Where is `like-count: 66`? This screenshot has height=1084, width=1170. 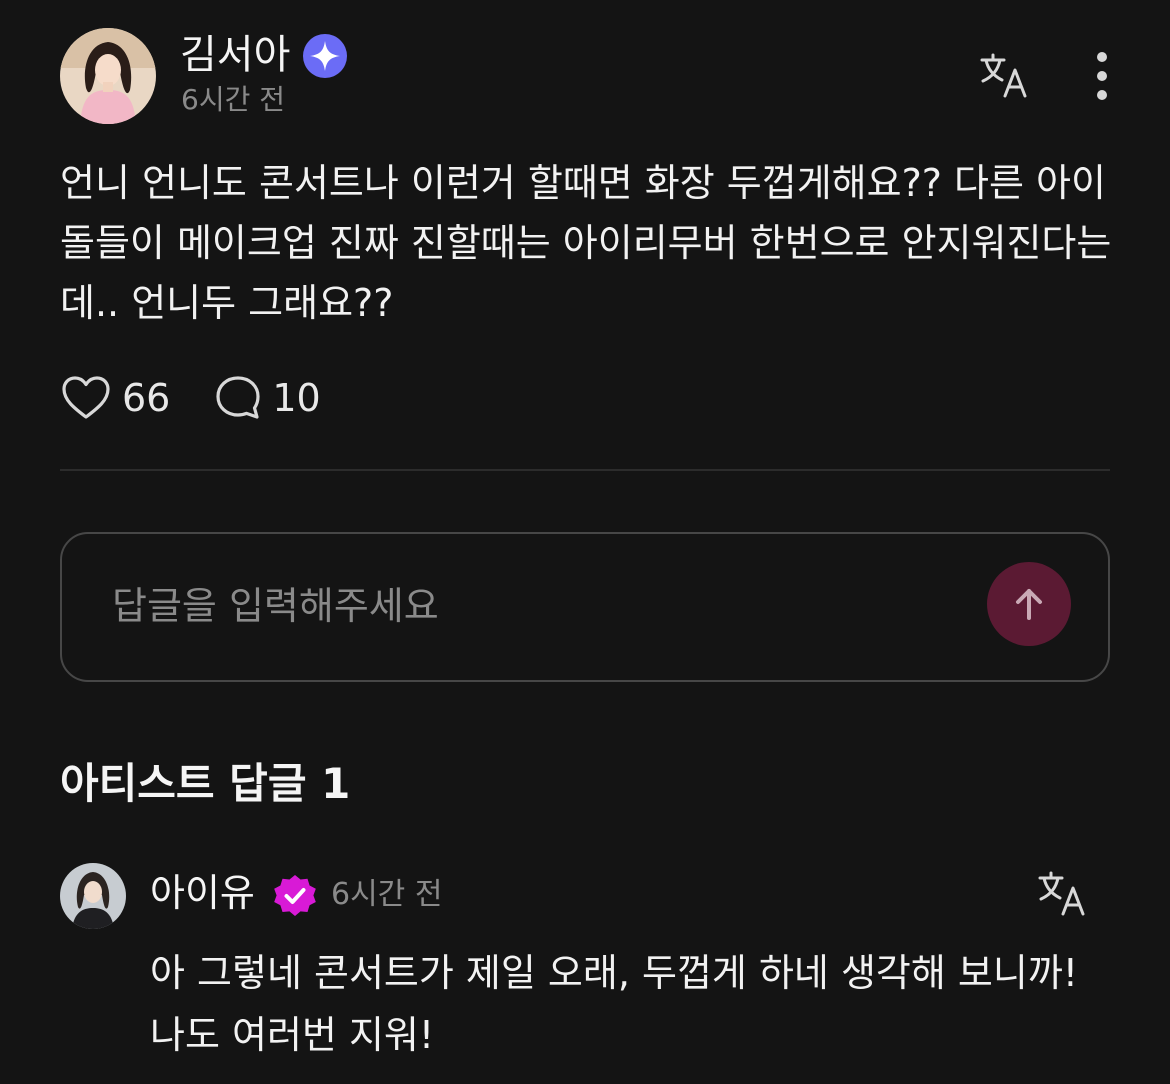 like-count: 66 is located at coordinates (146, 398).